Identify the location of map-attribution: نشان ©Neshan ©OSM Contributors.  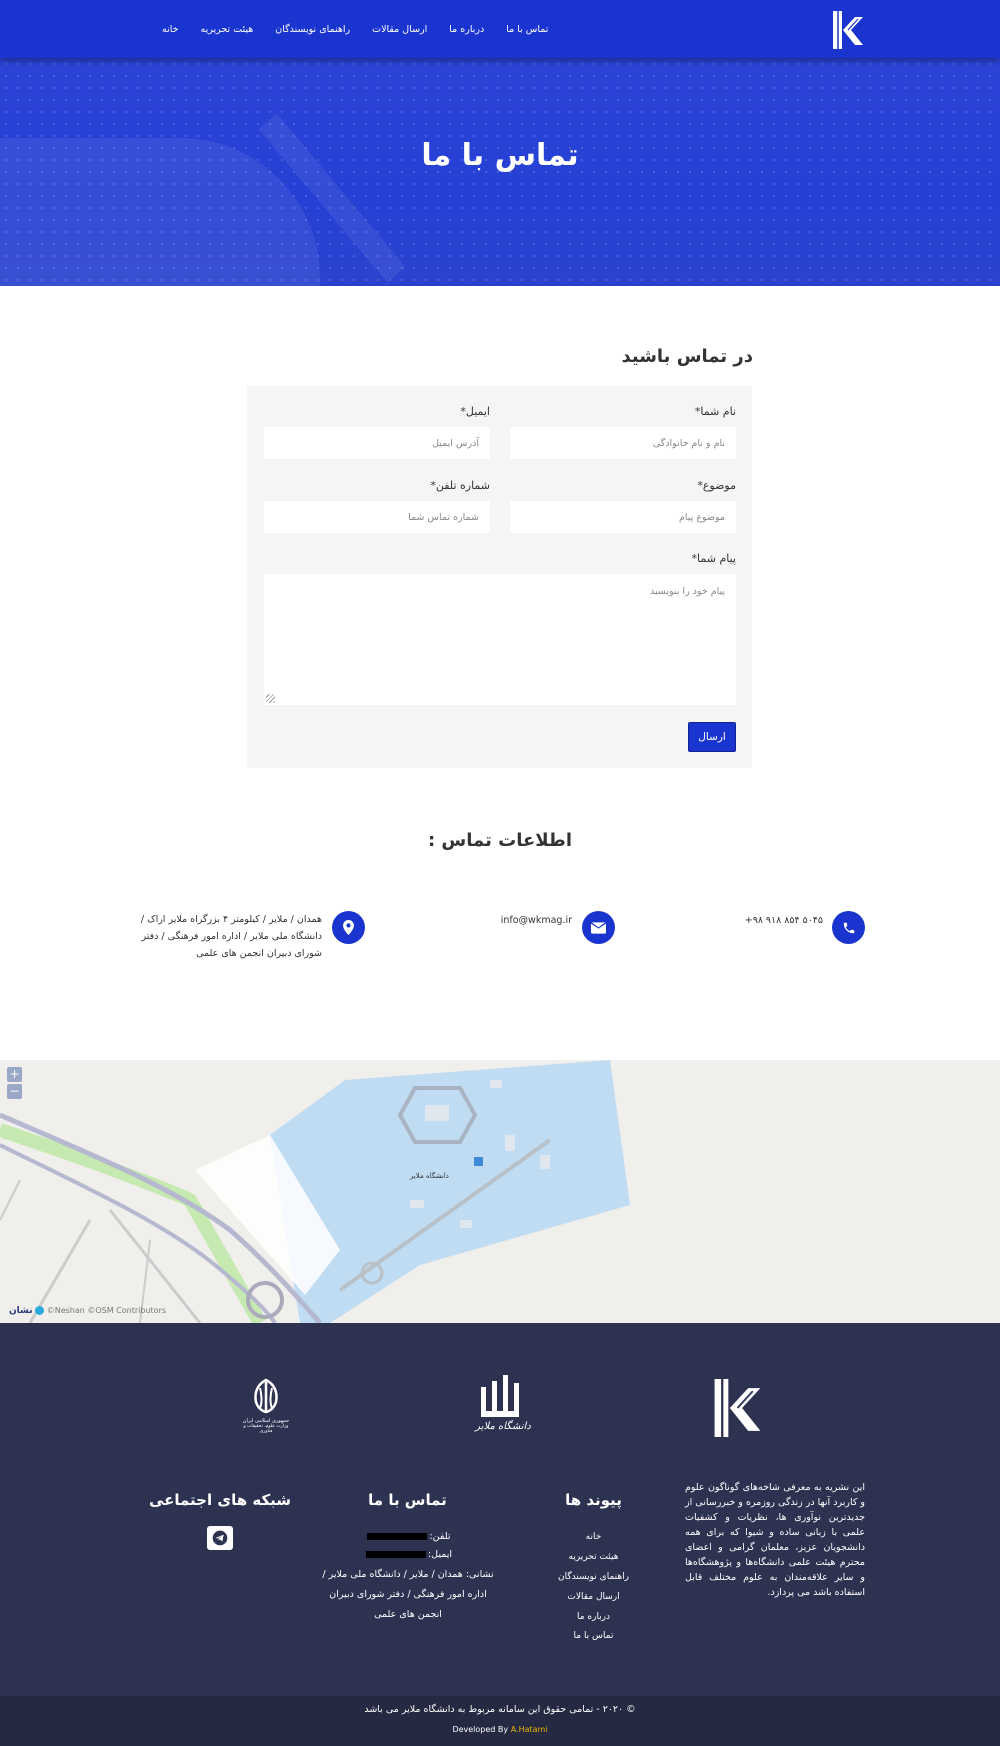
(87, 1311).